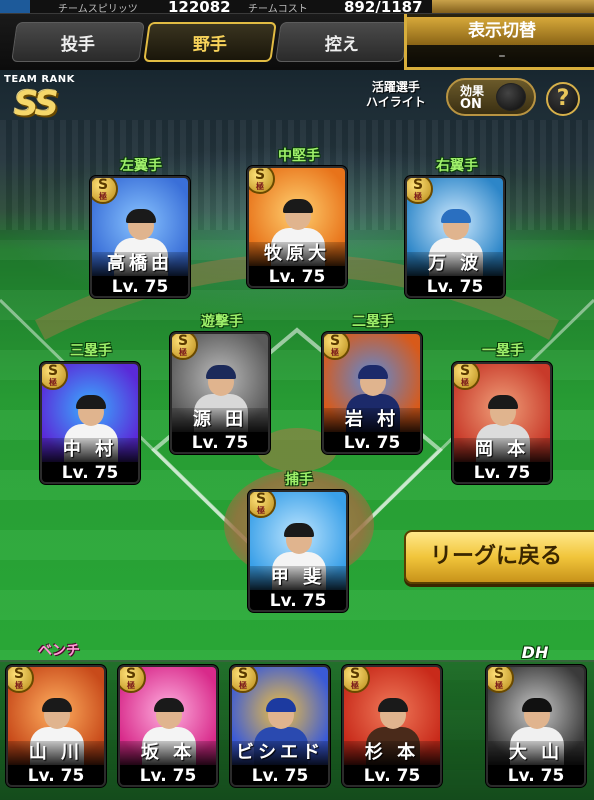 This screenshot has width=594, height=800. Describe the element at coordinates (502, 56) in the screenshot. I see `display-switch-value: –` at that location.